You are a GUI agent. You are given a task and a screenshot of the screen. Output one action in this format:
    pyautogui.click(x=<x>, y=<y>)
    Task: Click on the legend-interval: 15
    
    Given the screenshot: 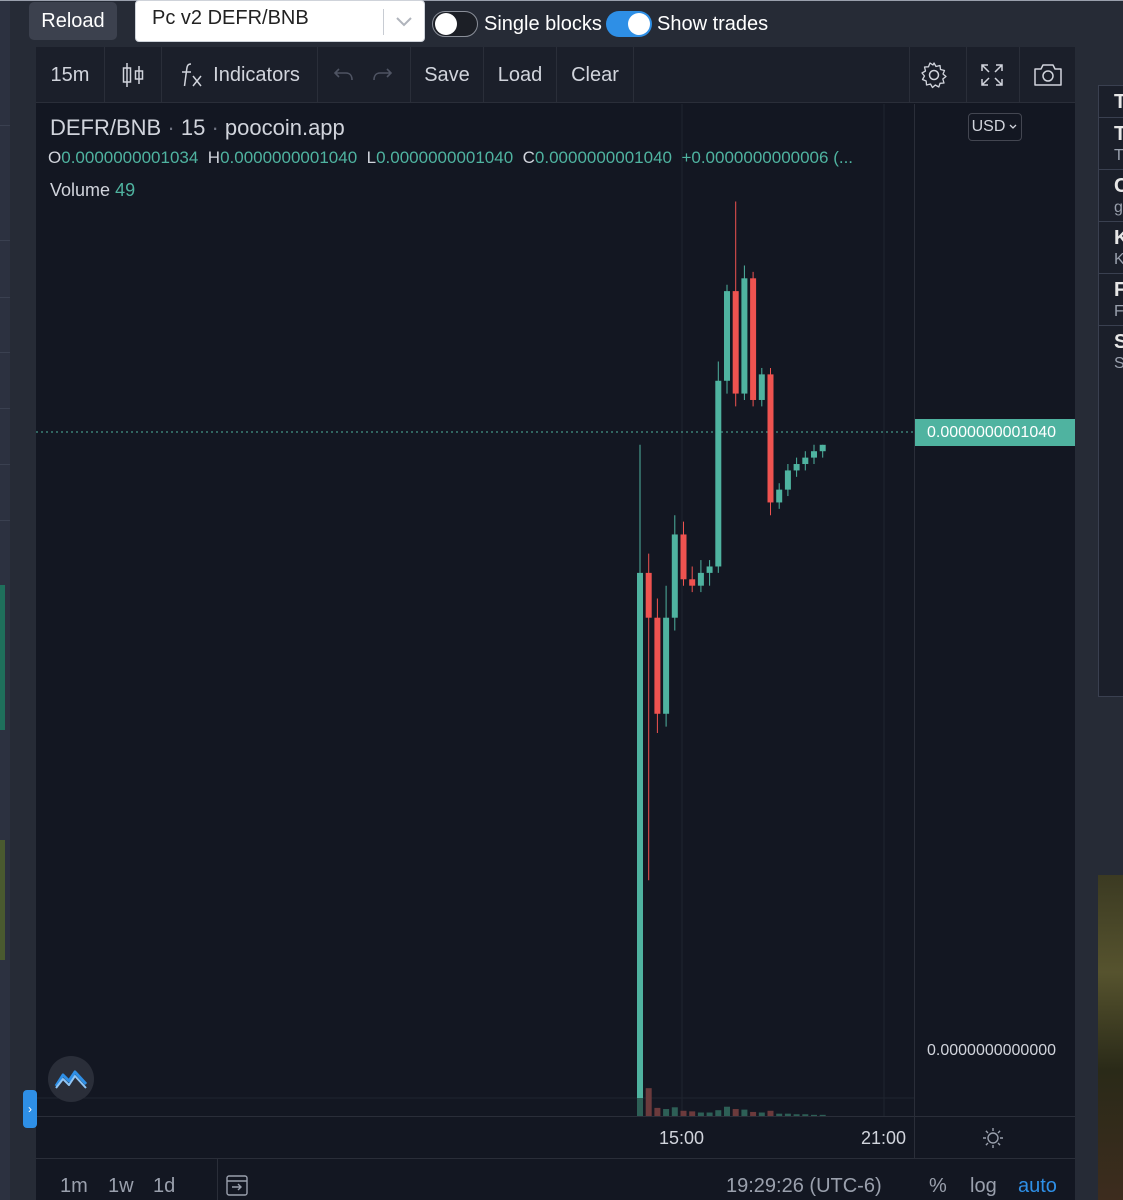 What is the action you would take?
    pyautogui.click(x=193, y=127)
    